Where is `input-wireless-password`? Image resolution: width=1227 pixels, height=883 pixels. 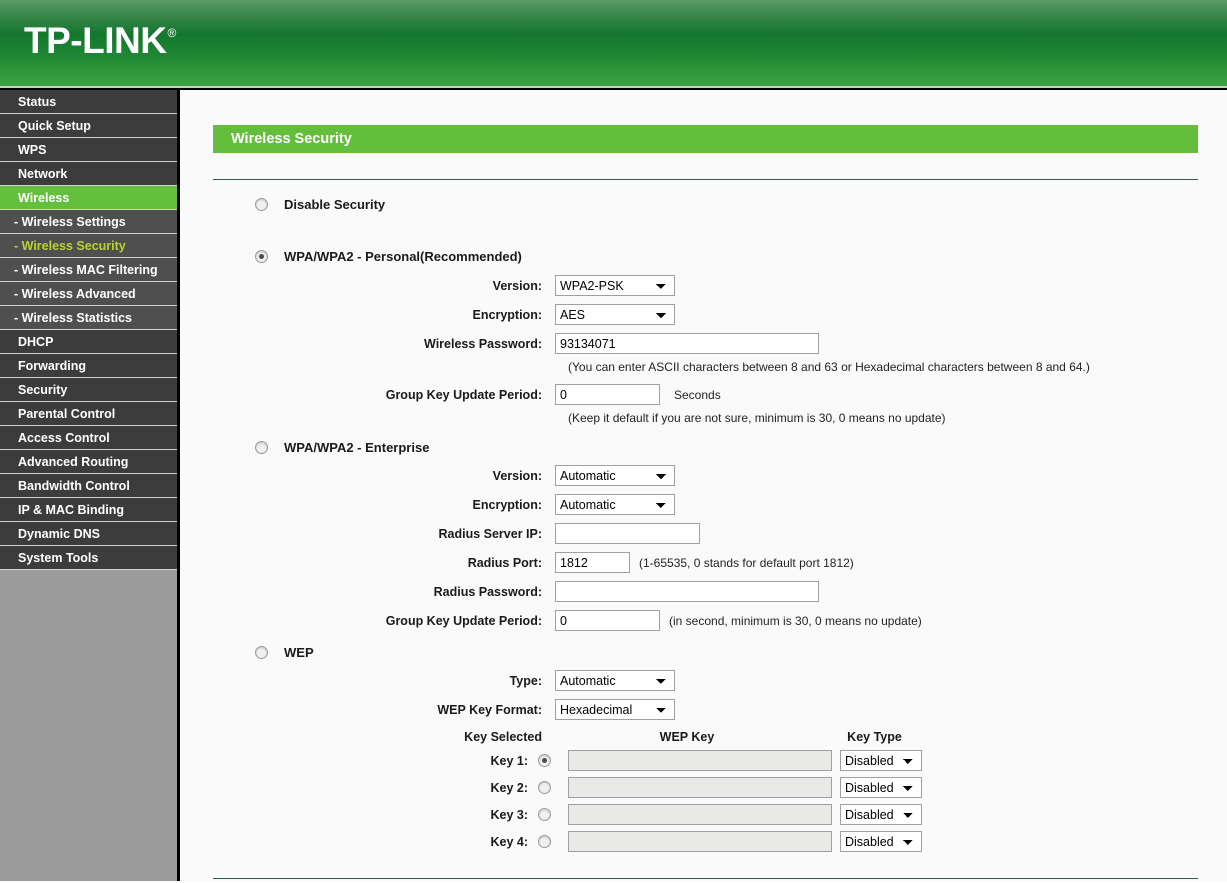 input-wireless-password is located at coordinates (687, 343).